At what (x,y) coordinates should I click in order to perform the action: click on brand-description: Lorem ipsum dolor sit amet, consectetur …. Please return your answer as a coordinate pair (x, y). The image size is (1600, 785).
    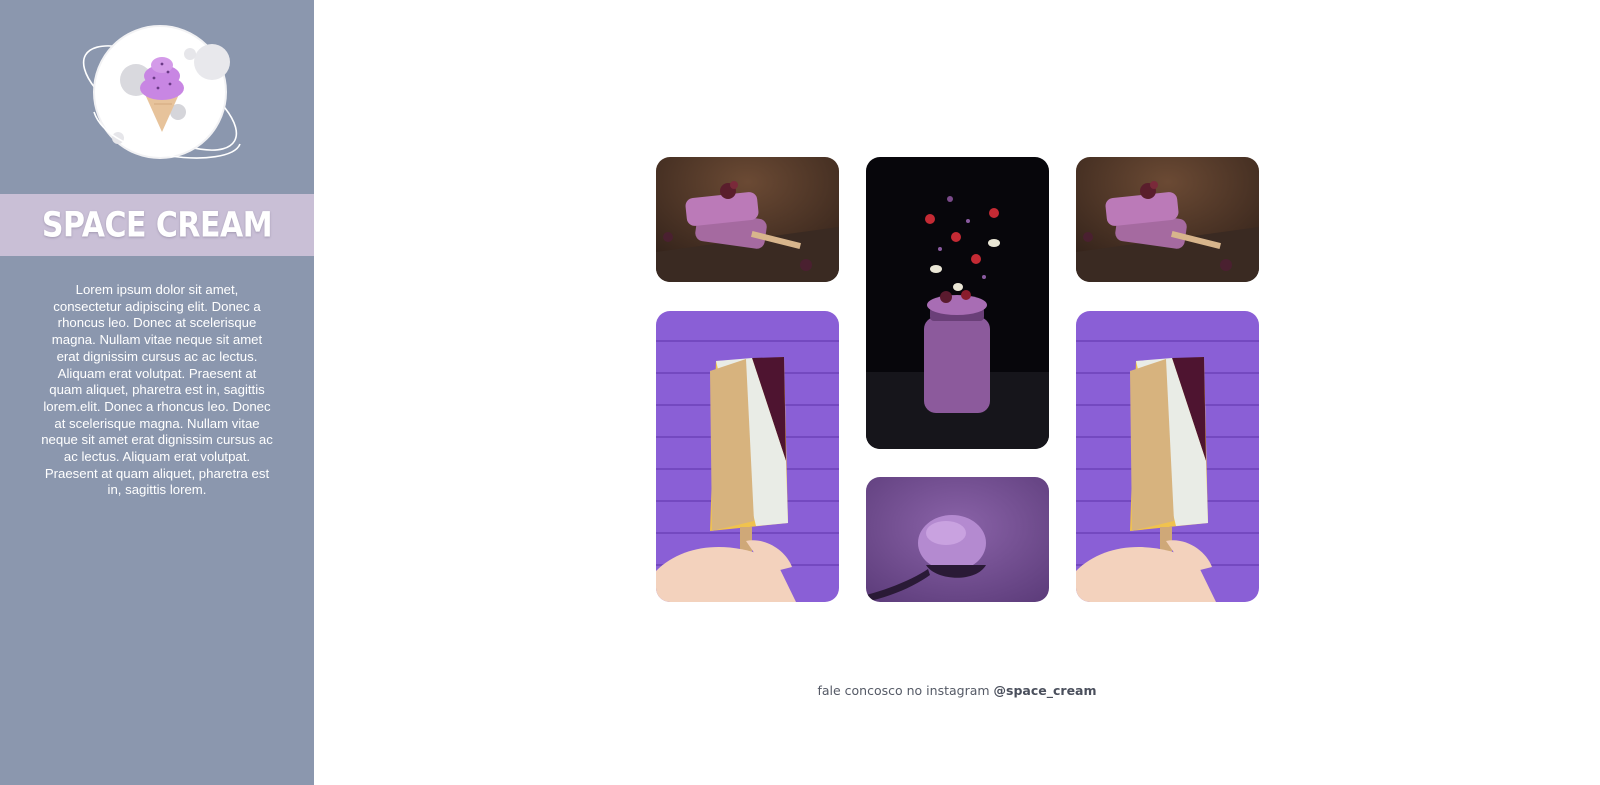
    Looking at the image, I should click on (157, 390).